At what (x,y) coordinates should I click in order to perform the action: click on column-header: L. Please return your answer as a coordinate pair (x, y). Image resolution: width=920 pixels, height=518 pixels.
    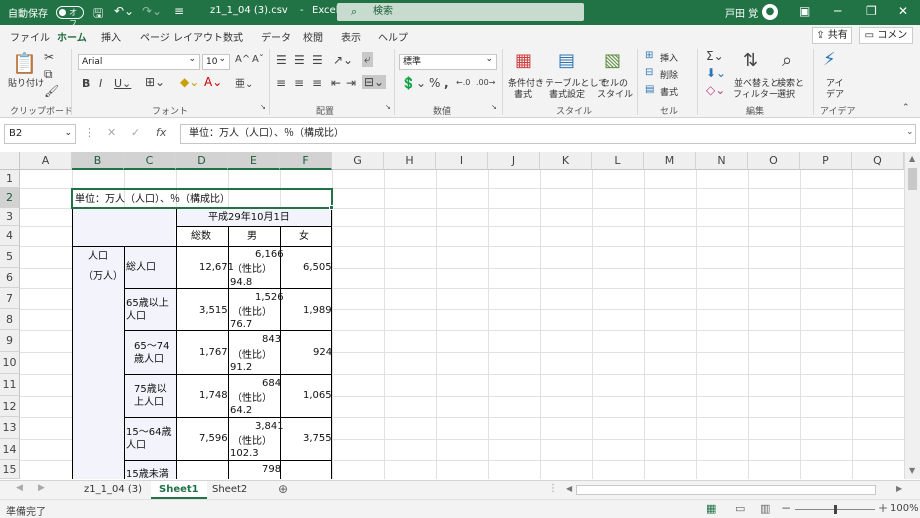
    Looking at the image, I should click on (618, 161).